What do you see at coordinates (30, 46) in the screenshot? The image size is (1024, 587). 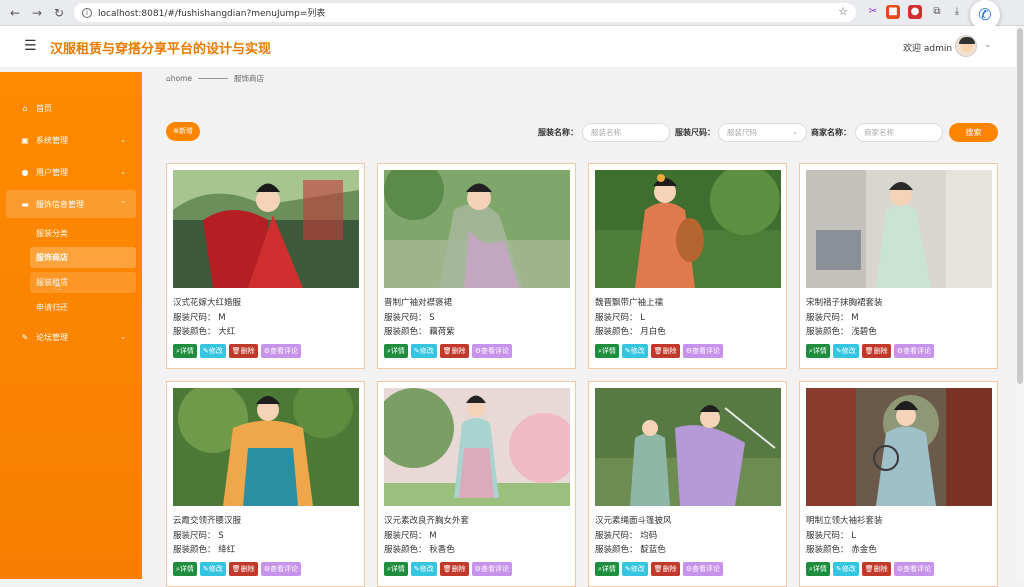 I see `menu-toggle-icon: ☰` at bounding box center [30, 46].